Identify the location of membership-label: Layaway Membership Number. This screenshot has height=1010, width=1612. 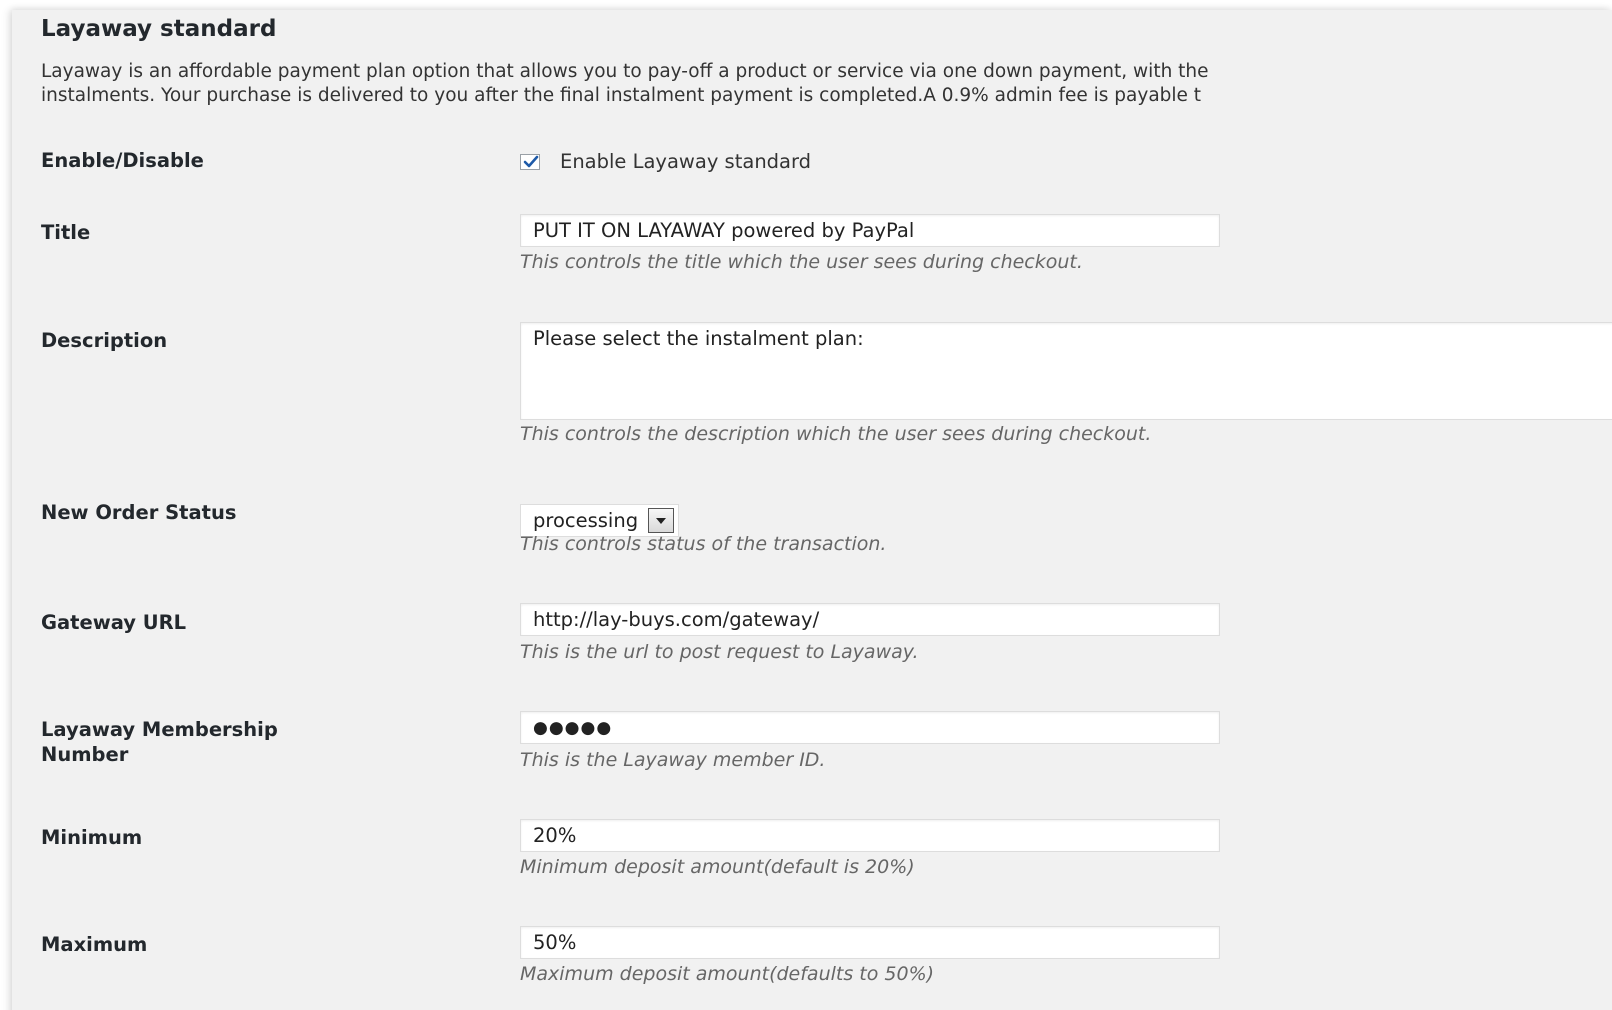
(221, 742).